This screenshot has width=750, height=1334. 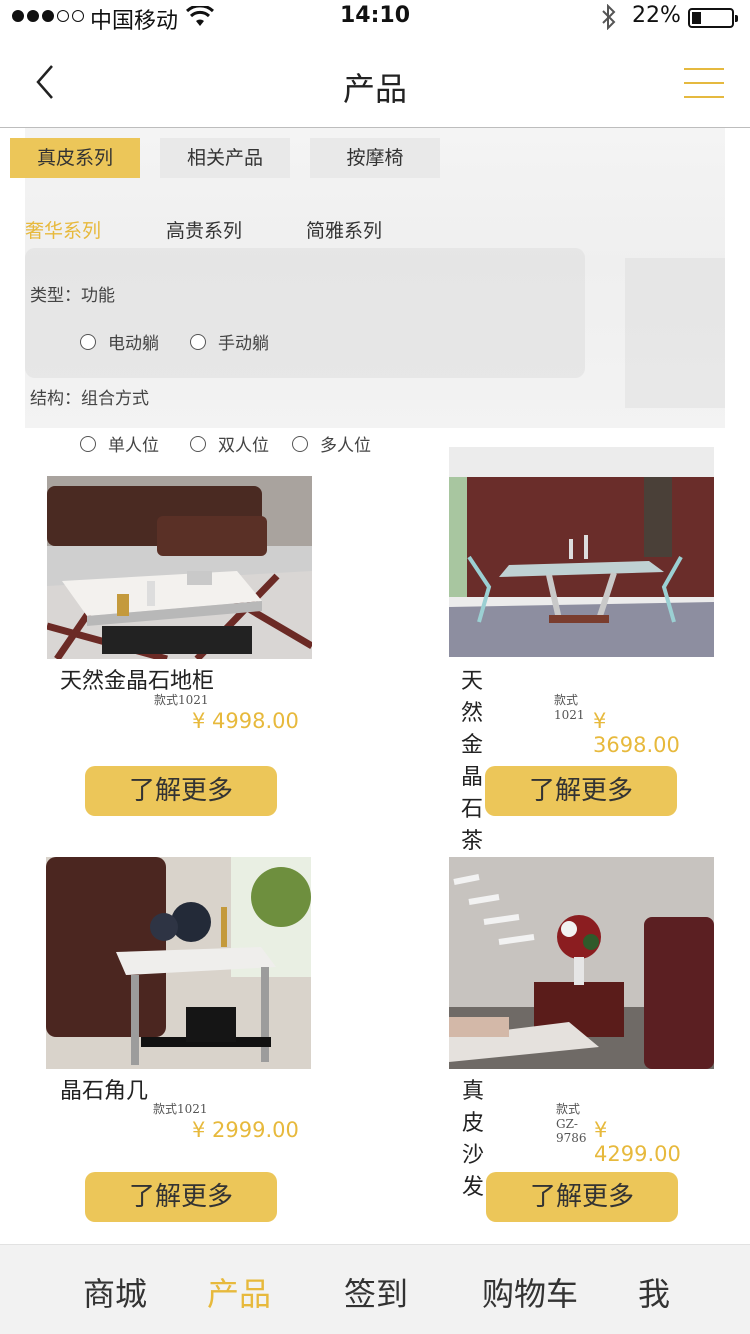 What do you see at coordinates (331, 443) in the screenshot?
I see `option-multi-seat: 多人位` at bounding box center [331, 443].